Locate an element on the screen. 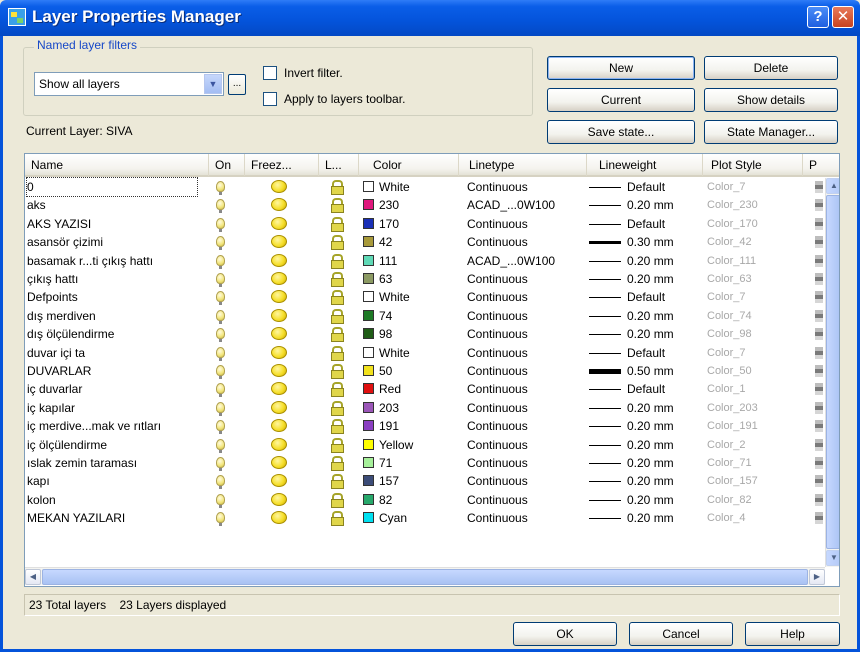  layer-name: basamak r...ti çıkış hattı is located at coordinates (112, 261).